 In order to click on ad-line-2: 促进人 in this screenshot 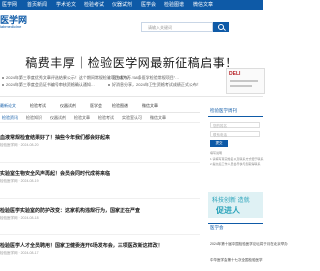, I will do `click(228, 210)`.